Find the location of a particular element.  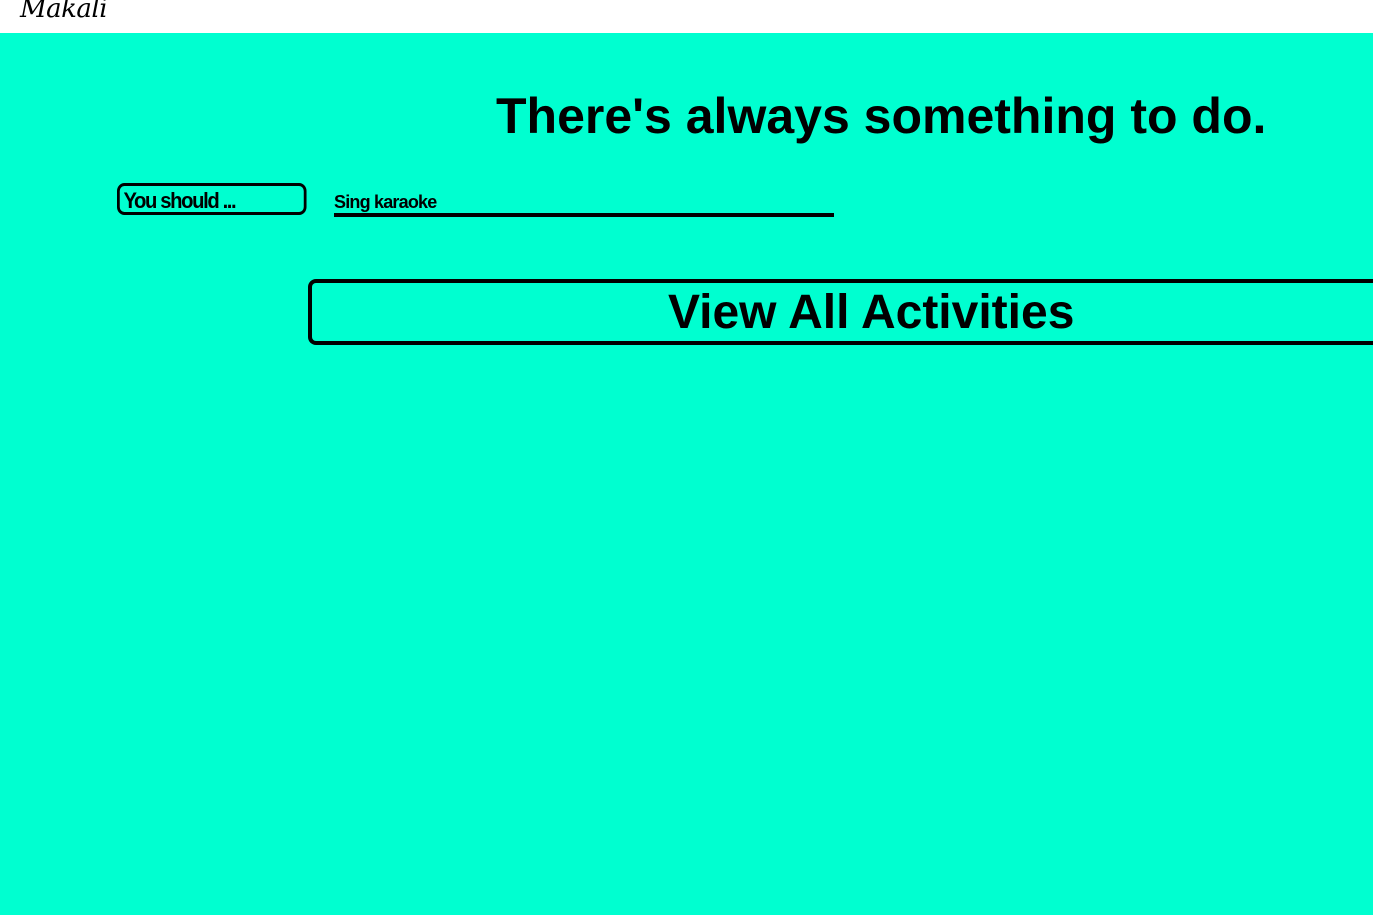

view-all-activities-button: View All Activities is located at coordinates (840, 312).